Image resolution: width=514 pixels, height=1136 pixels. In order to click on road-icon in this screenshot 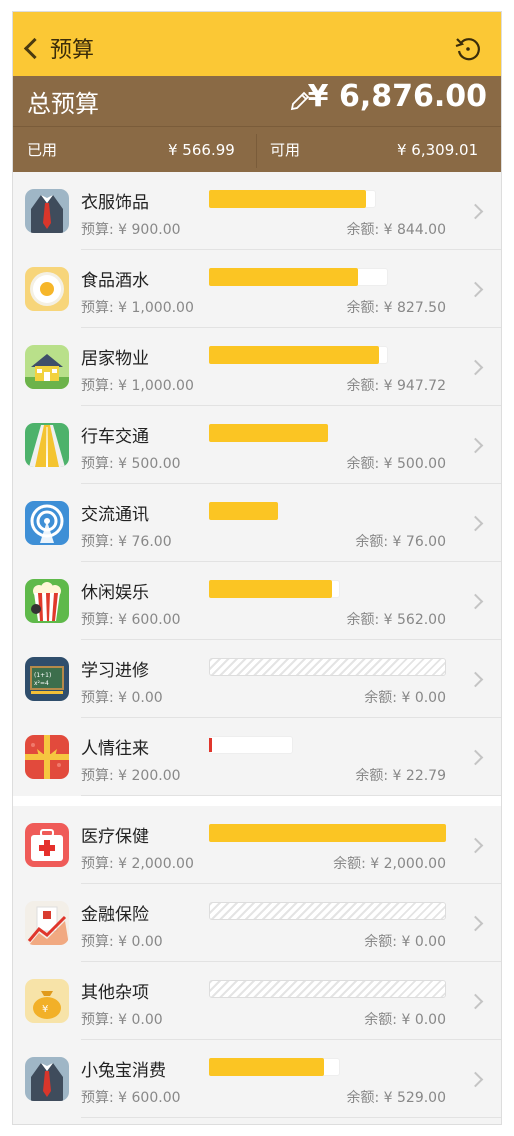, I will do `click(47, 445)`.